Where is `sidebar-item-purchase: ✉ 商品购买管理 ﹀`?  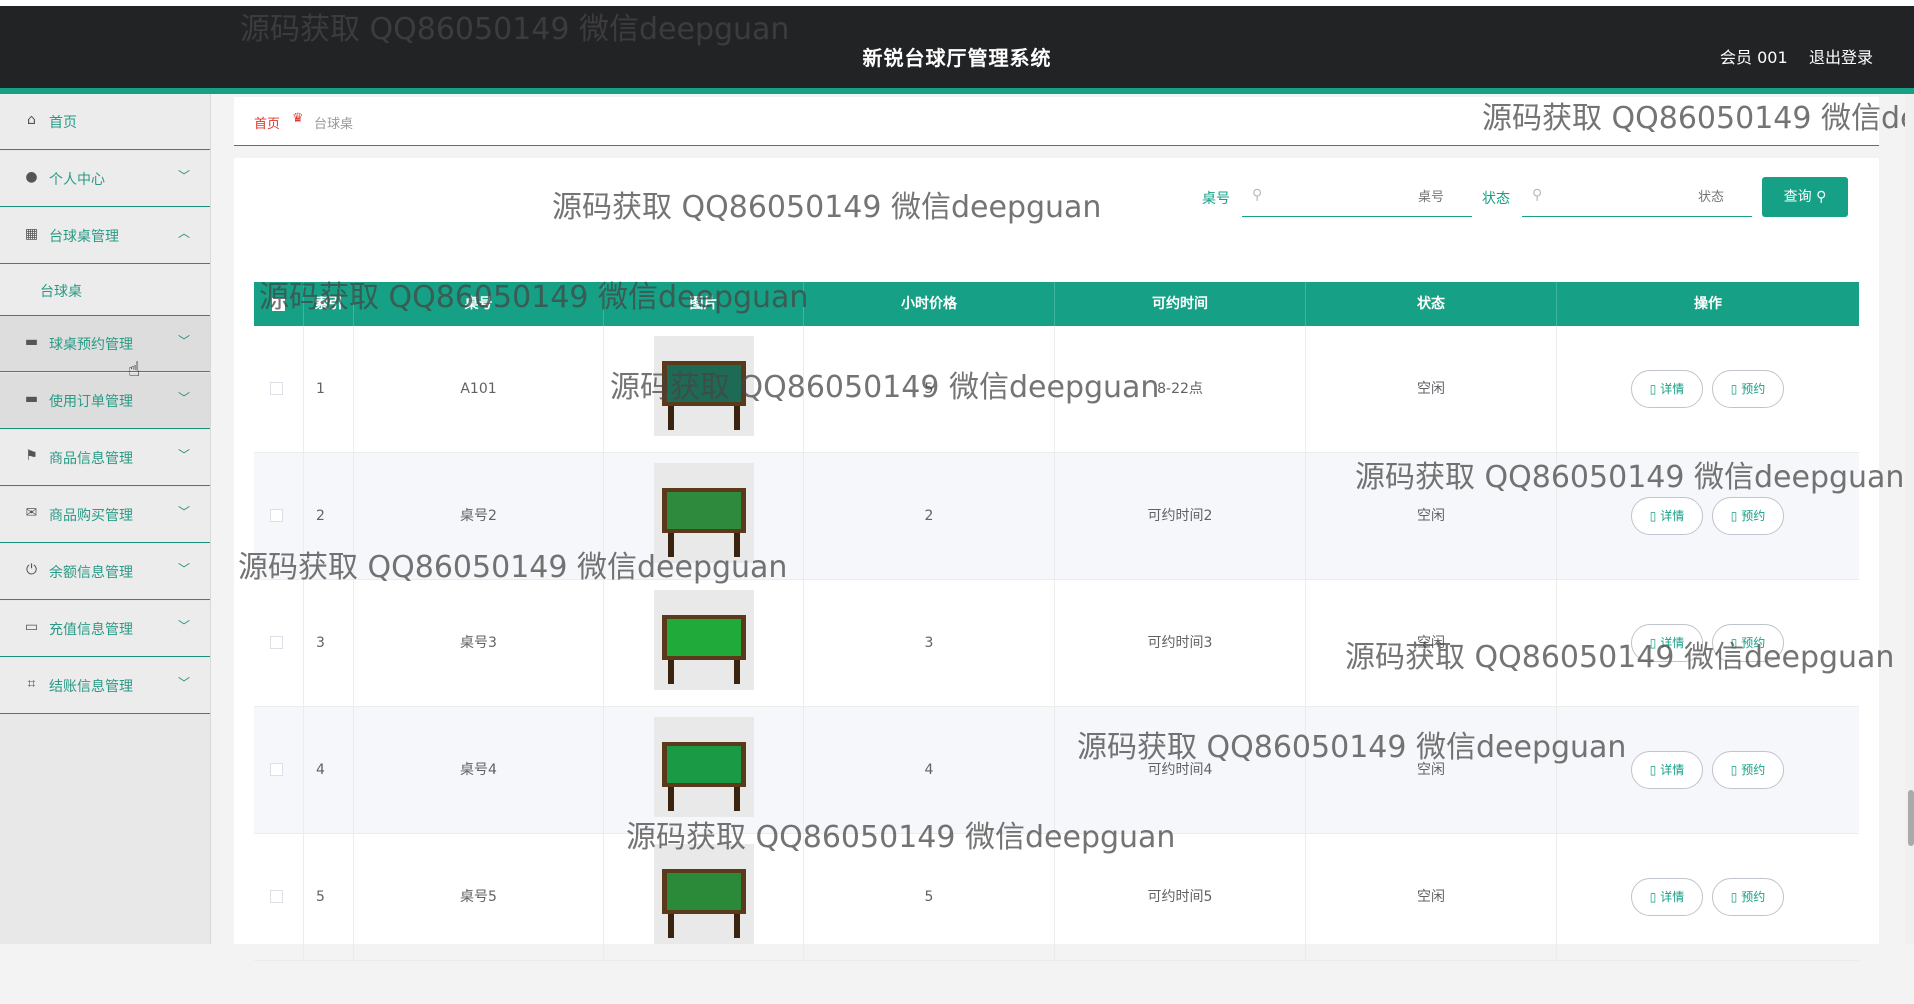 sidebar-item-purchase: ✉ 商品购买管理 ﹀ is located at coordinates (105, 515).